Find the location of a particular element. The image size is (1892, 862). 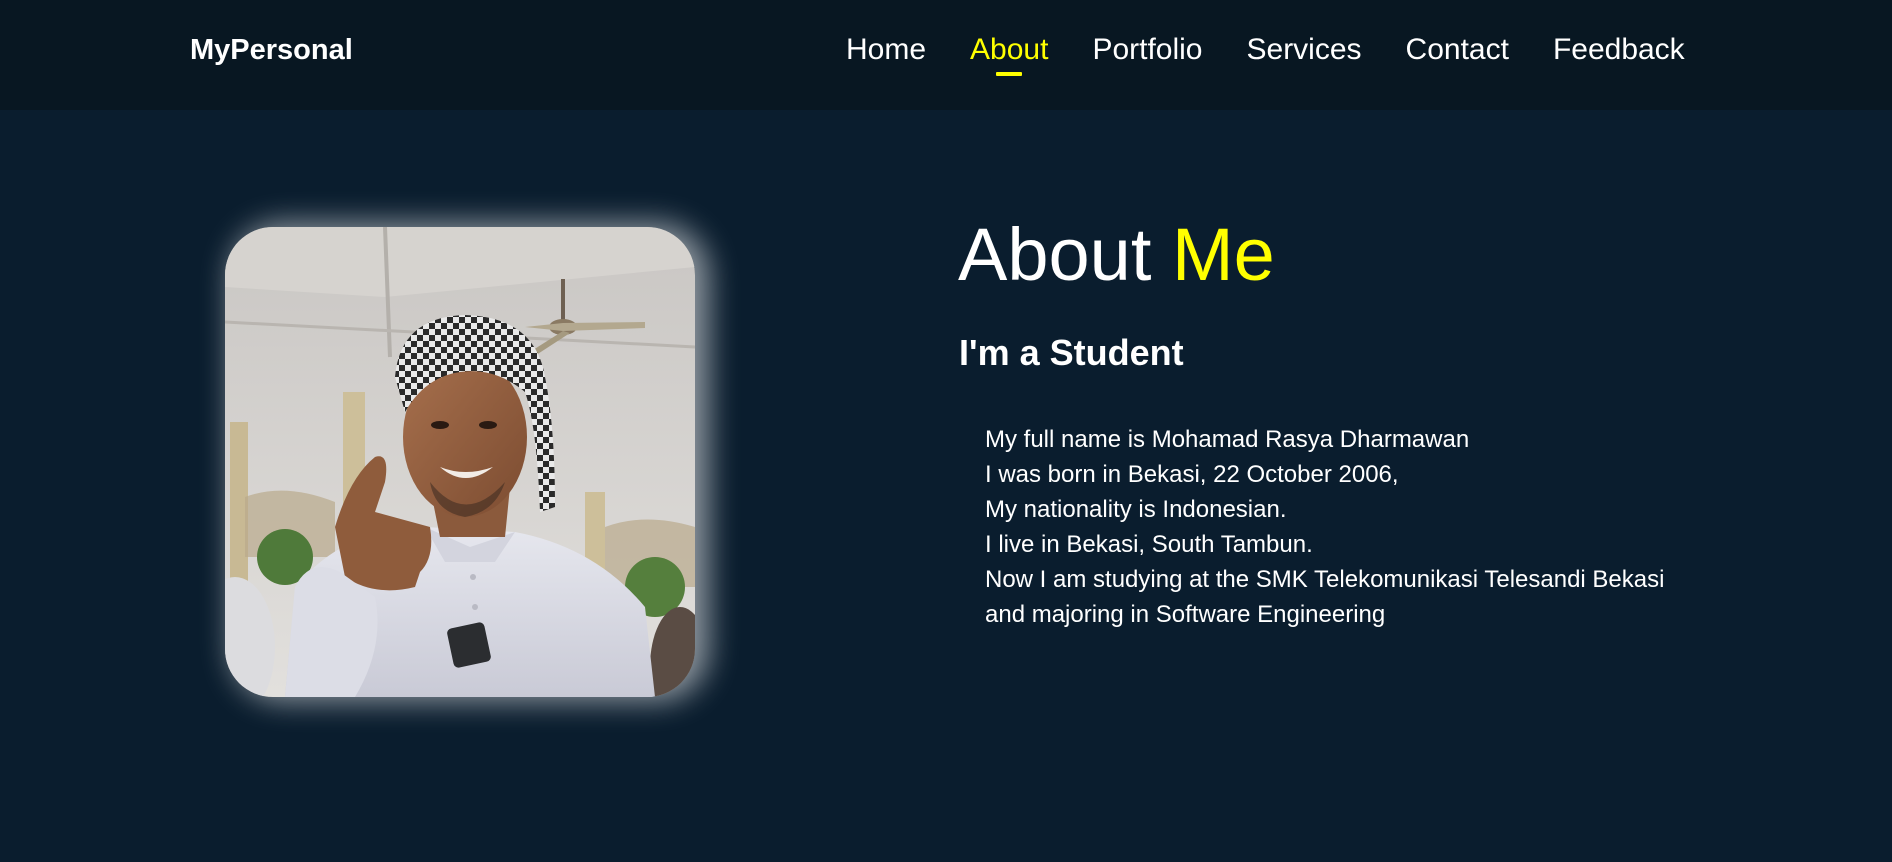

bio-line: I live in Bekasi, South Tambun. is located at coordinates (1149, 544).